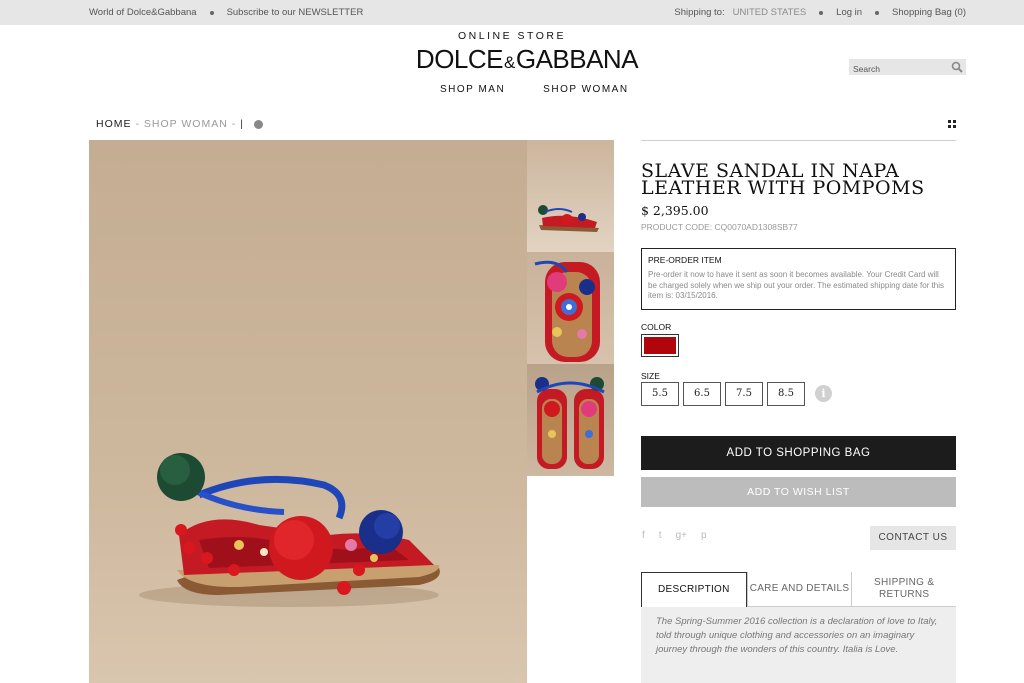 The height and width of the screenshot is (683, 1024). I want to click on online-store-label: ONLINE STORE, so click(512, 36).